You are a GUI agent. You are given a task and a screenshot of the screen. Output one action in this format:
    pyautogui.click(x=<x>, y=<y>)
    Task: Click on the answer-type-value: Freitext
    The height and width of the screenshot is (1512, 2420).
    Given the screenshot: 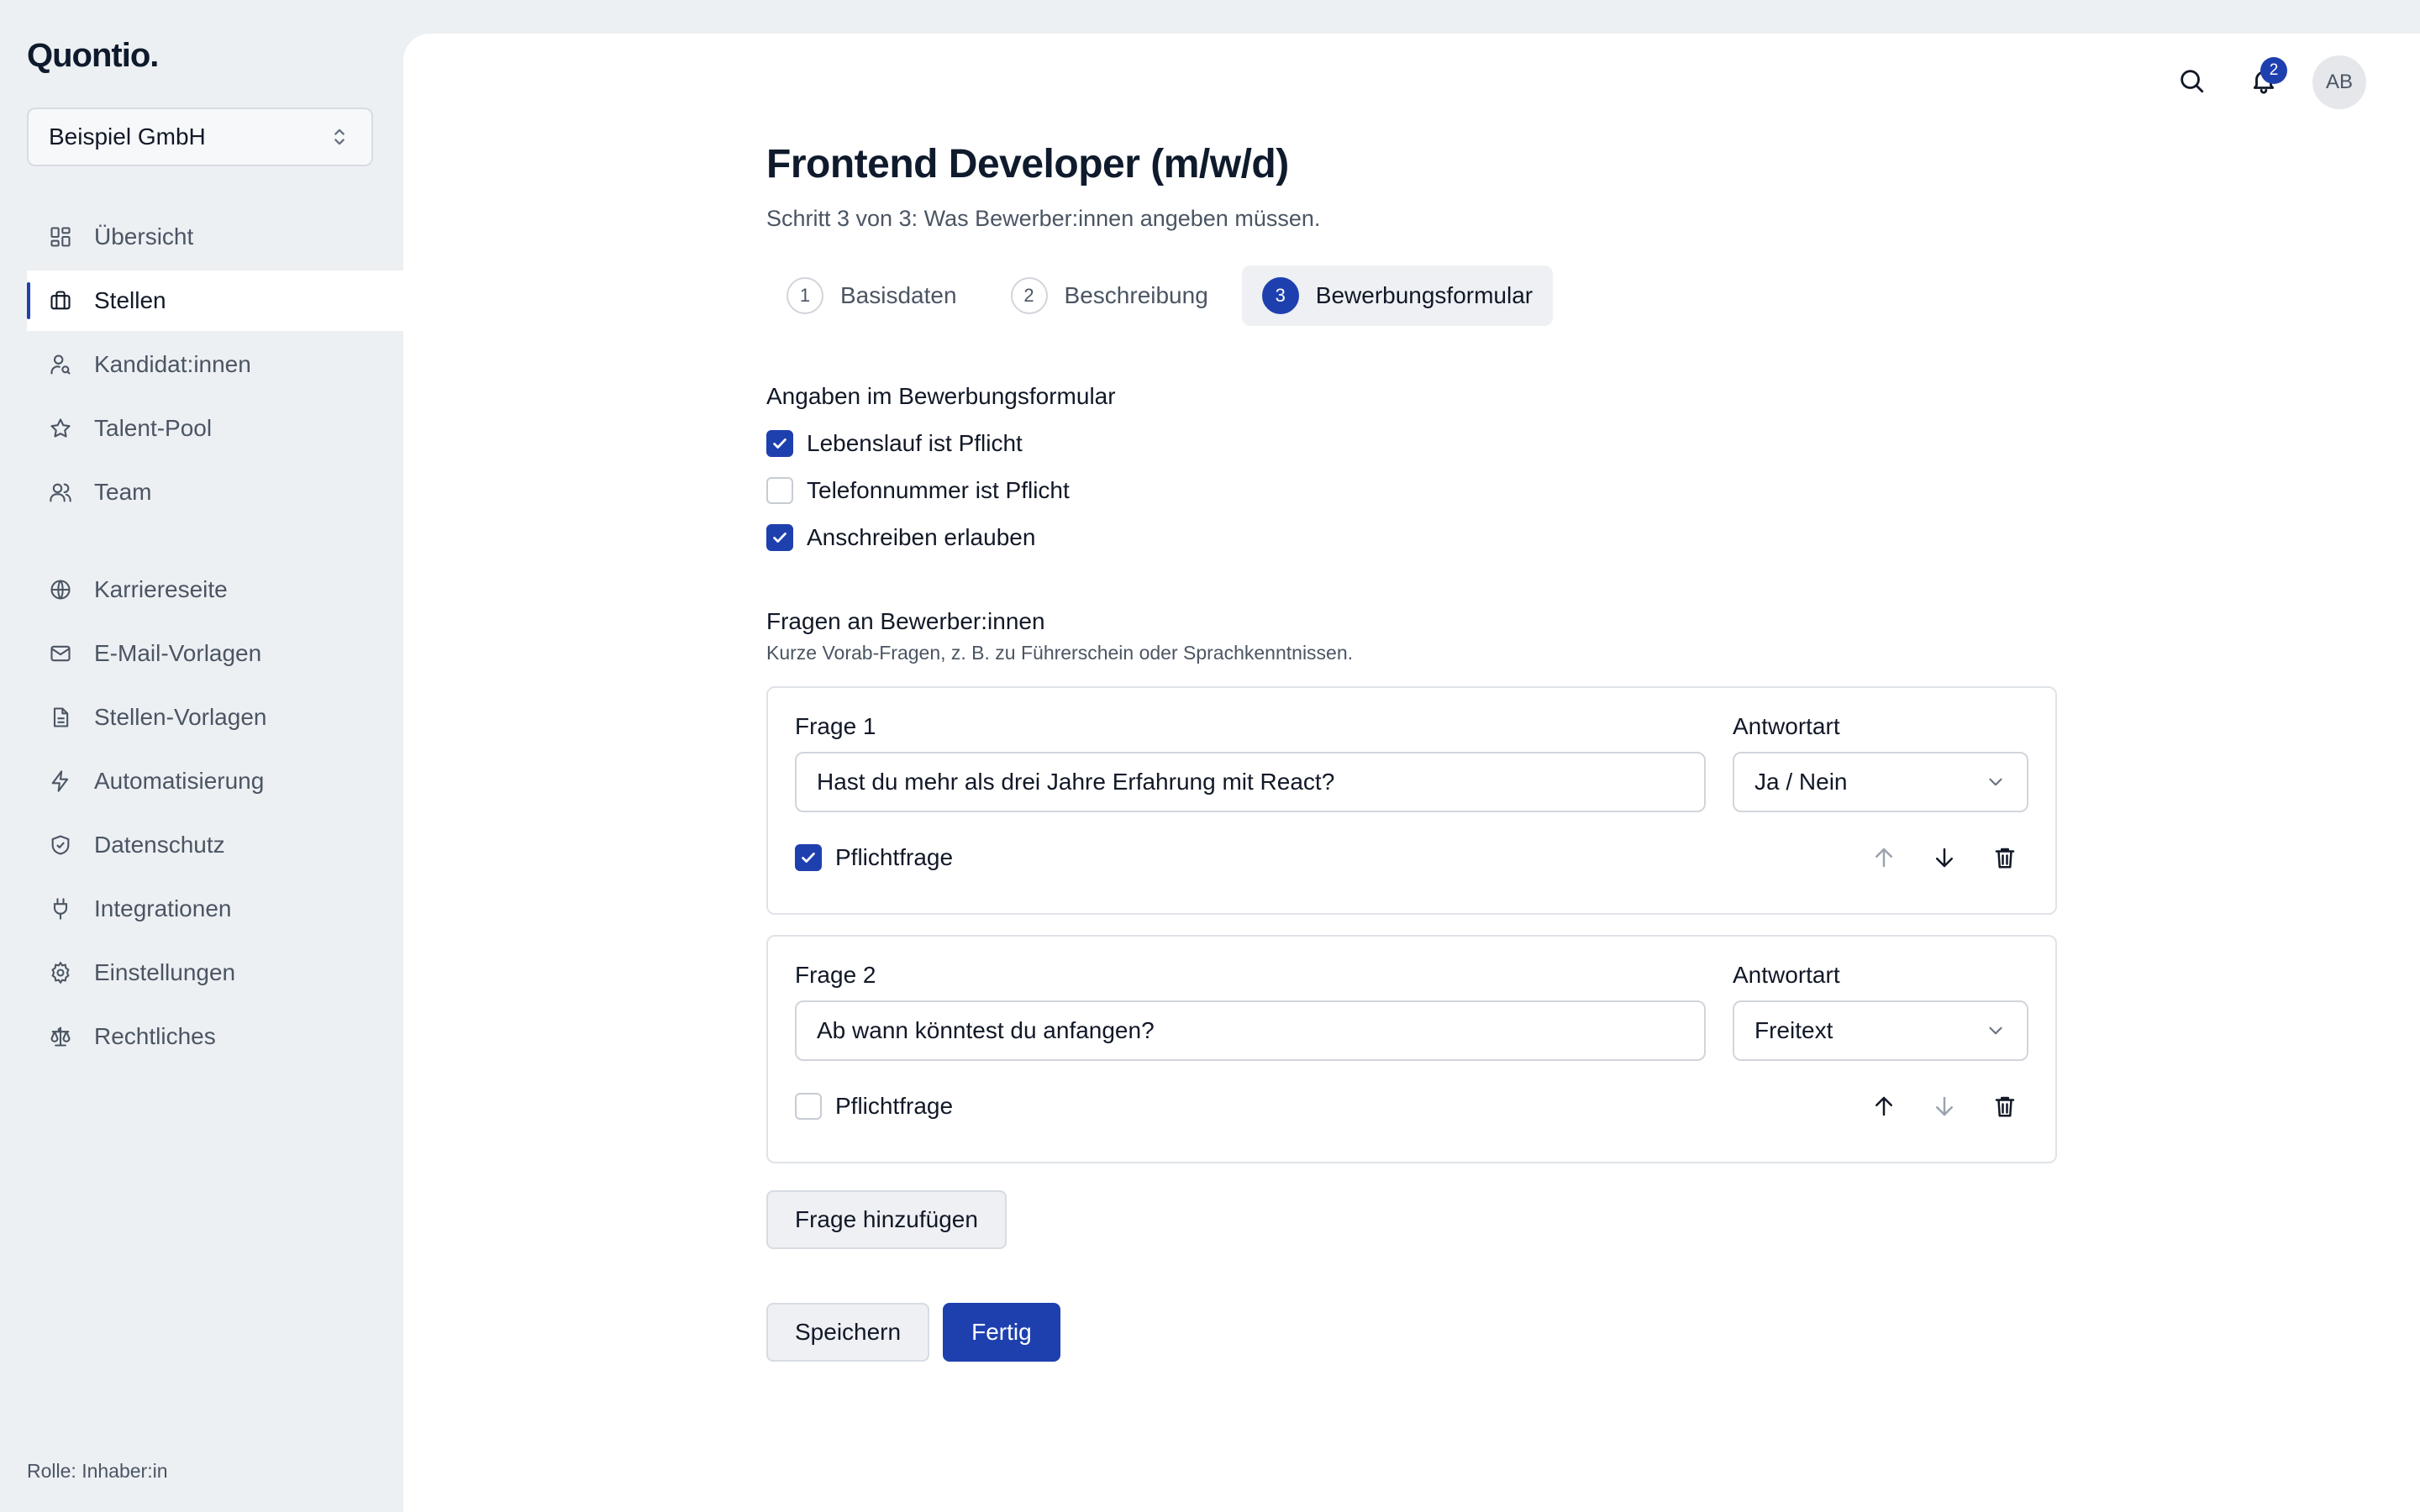 What is the action you would take?
    pyautogui.click(x=1794, y=1030)
    